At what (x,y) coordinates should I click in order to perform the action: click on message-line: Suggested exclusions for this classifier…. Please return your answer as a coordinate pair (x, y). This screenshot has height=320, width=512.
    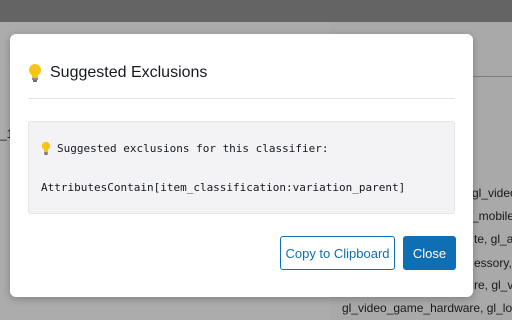
    Looking at the image, I should click on (185, 148).